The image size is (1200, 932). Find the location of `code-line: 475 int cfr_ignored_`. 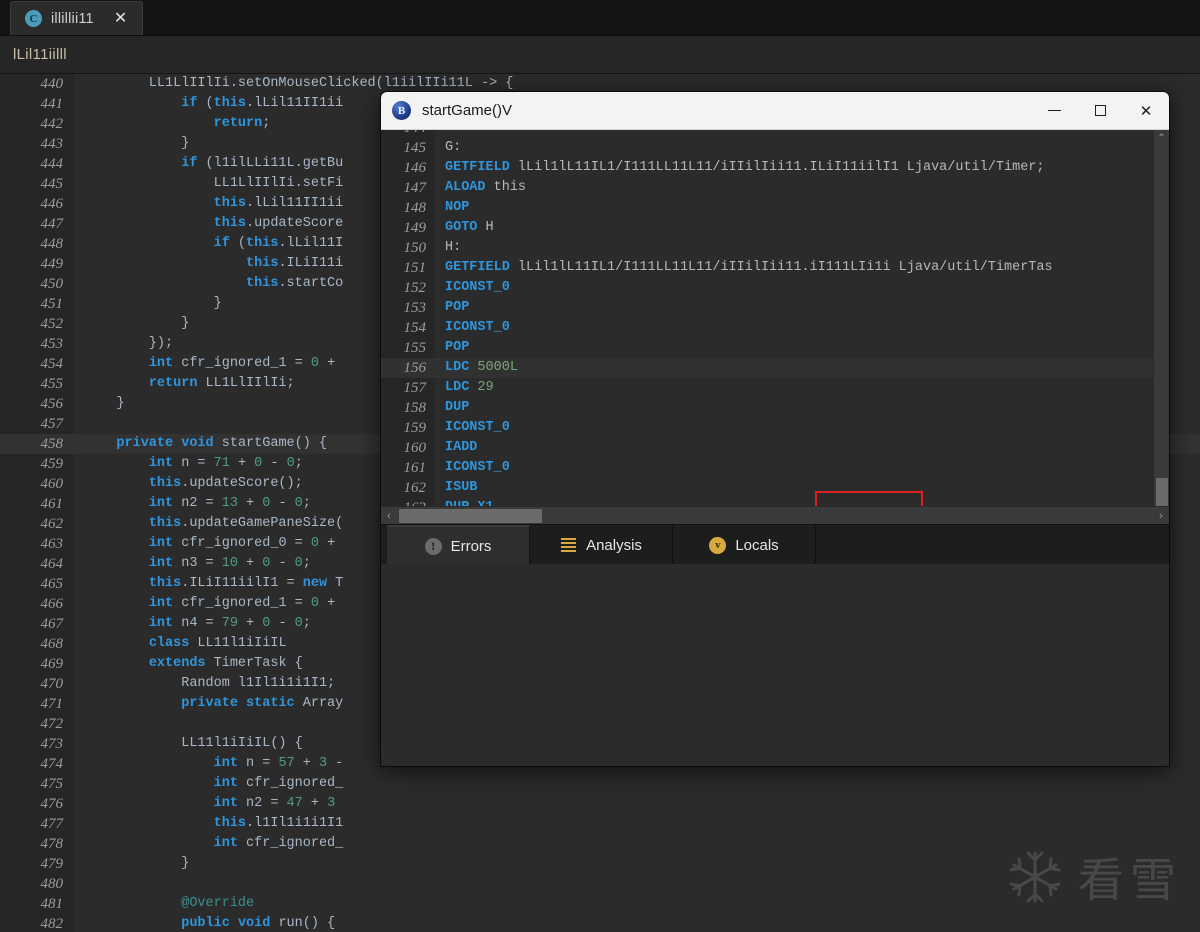

code-line: 475 int cfr_ignored_ is located at coordinates (600, 784).